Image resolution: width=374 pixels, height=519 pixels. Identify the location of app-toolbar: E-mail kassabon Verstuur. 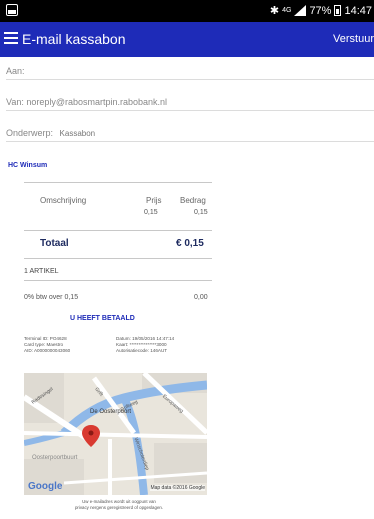
(187, 39).